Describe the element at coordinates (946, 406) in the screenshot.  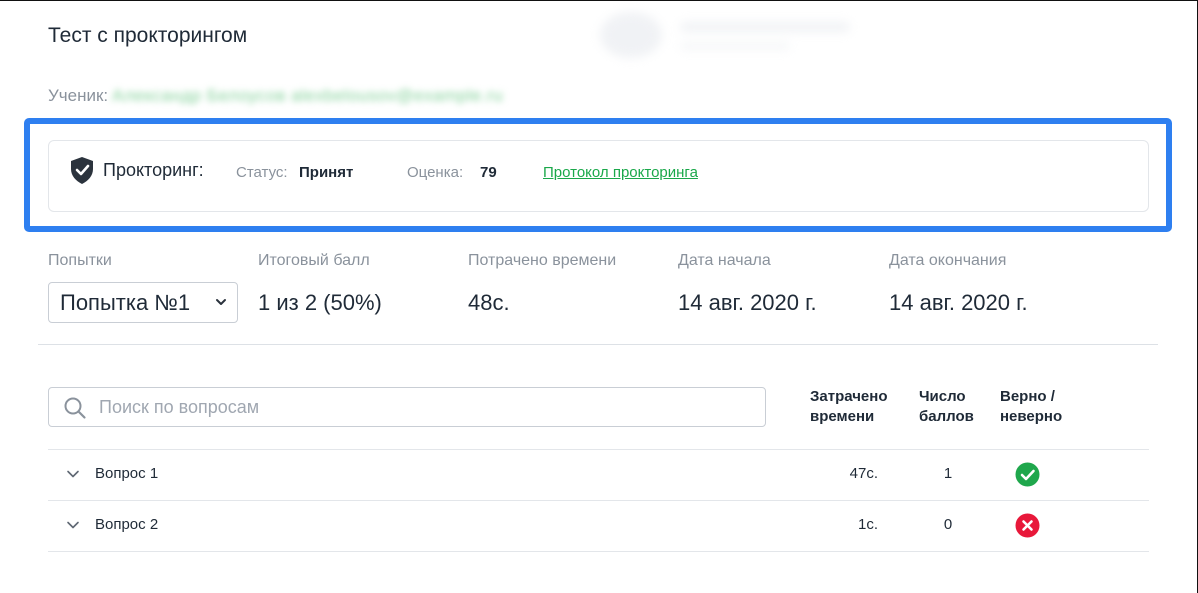
I see `column-header-points: Число баллов` at that location.